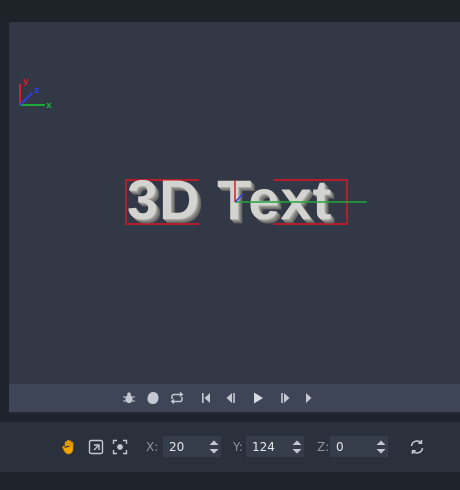  I want to click on skip-to-end-icon, so click(309, 398).